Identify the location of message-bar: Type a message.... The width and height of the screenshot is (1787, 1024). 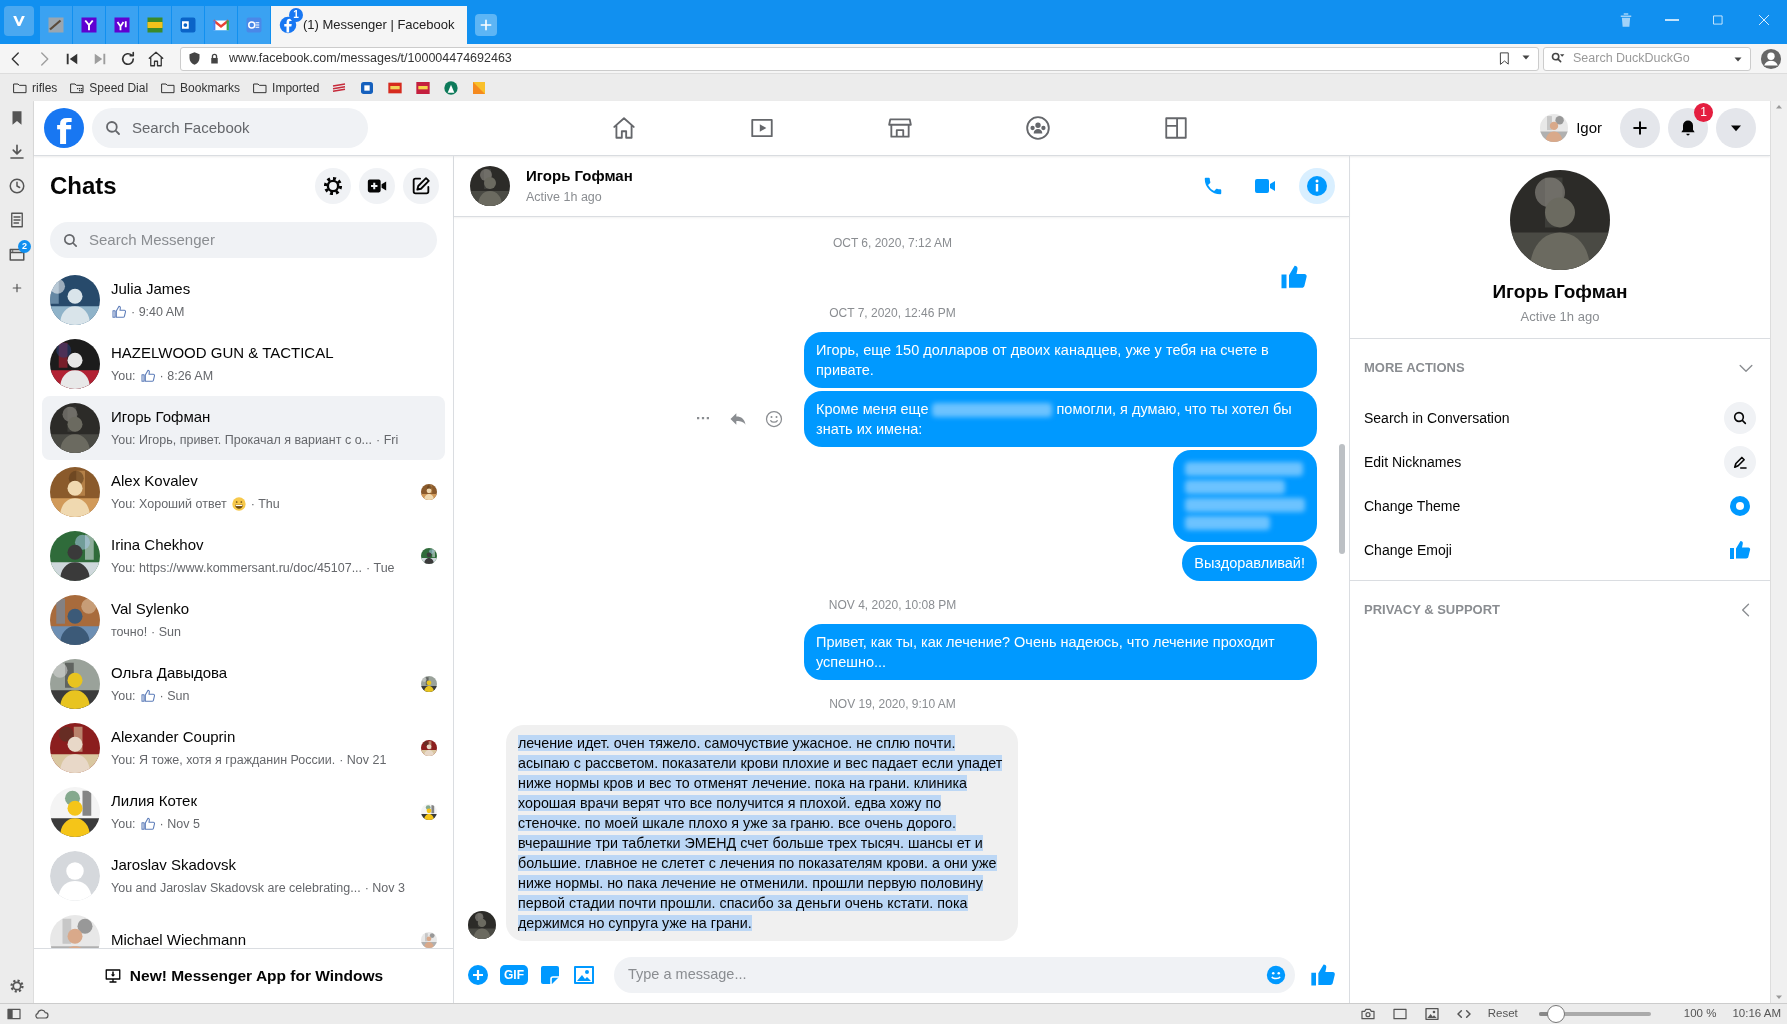
(954, 975).